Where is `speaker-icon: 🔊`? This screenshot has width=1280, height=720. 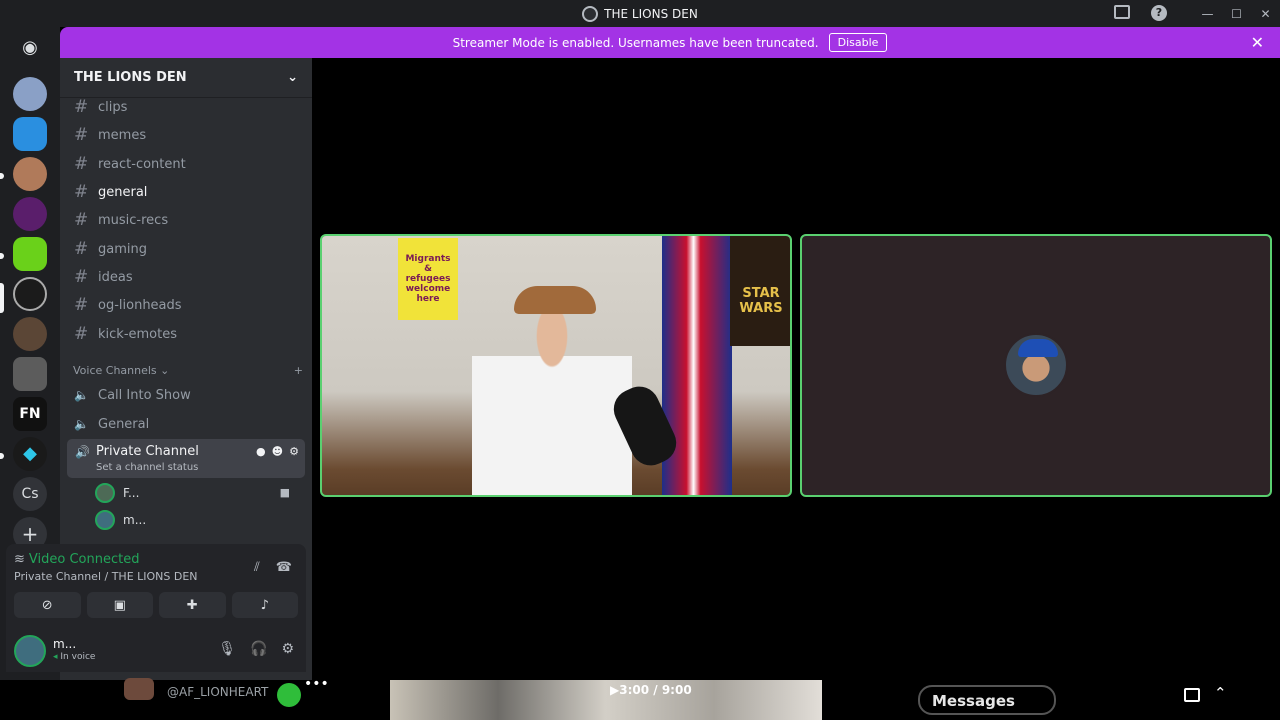 speaker-icon: 🔊 is located at coordinates (82, 452).